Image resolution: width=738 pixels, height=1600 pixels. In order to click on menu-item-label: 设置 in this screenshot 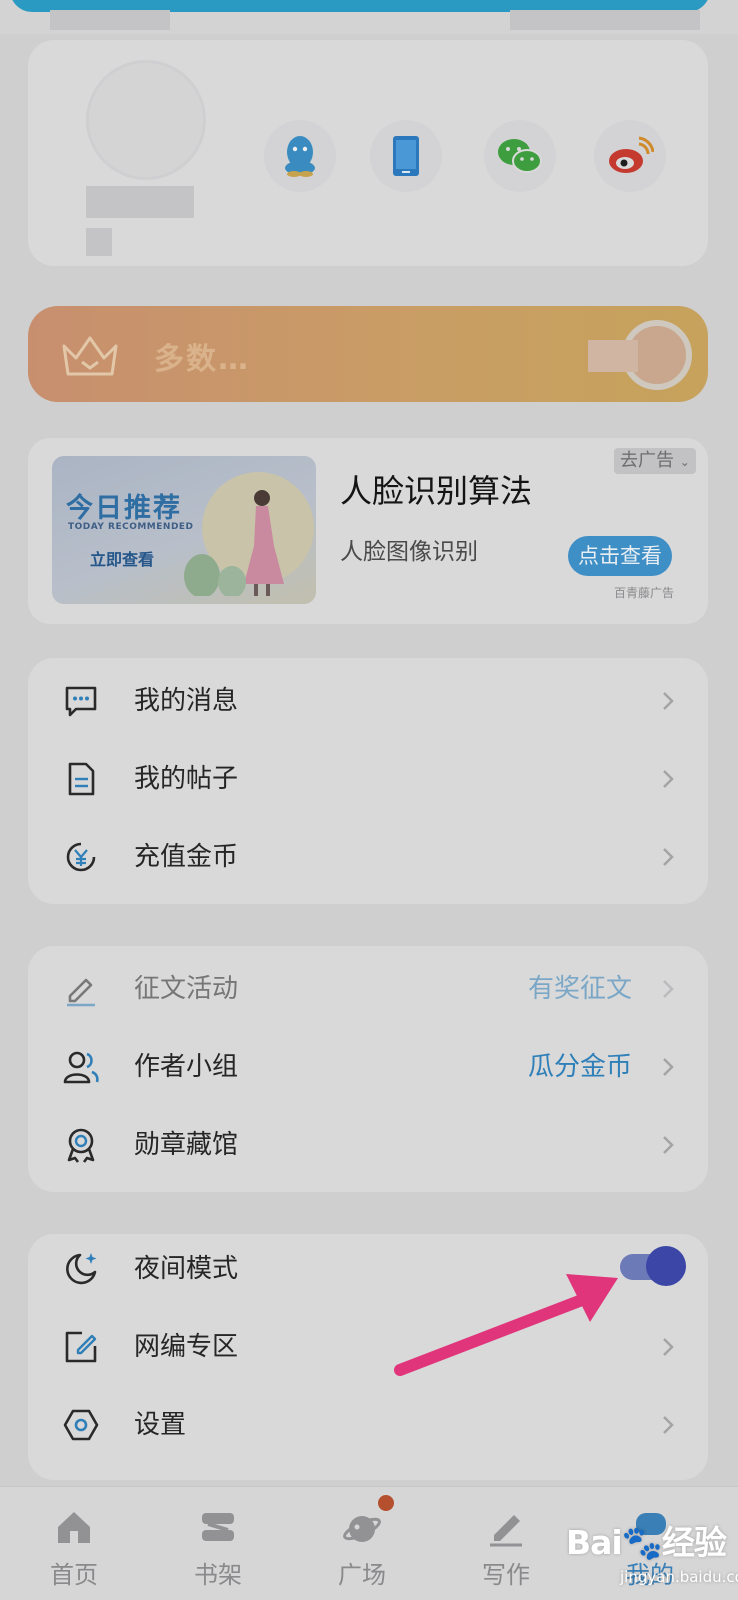, I will do `click(160, 1425)`.